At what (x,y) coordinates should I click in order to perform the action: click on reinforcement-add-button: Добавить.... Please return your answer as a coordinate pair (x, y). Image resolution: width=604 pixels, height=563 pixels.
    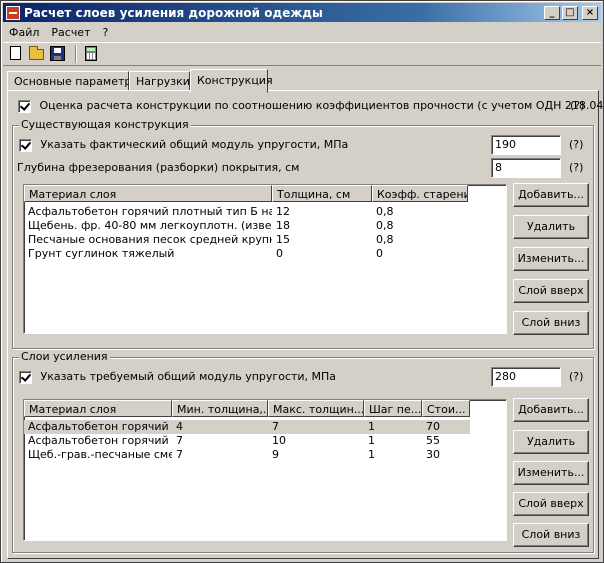
    Looking at the image, I should click on (551, 410).